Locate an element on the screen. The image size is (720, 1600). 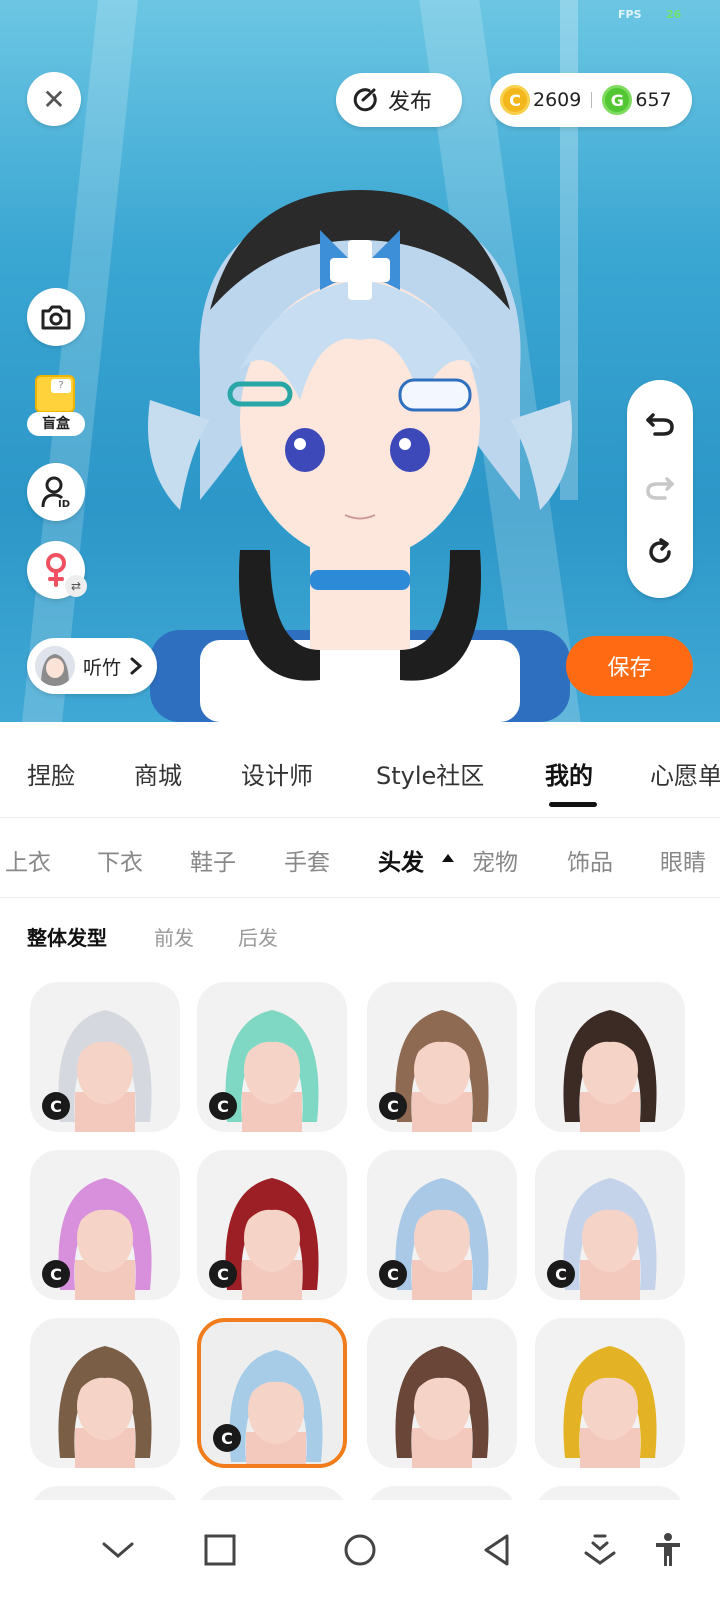
square-icon is located at coordinates (220, 1550).